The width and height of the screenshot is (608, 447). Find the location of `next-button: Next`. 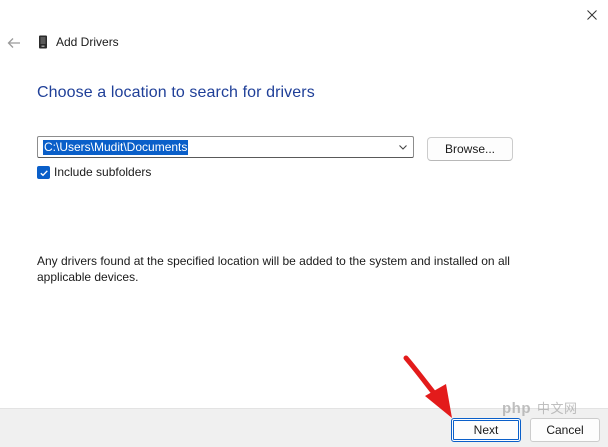

next-button: Next is located at coordinates (486, 430).